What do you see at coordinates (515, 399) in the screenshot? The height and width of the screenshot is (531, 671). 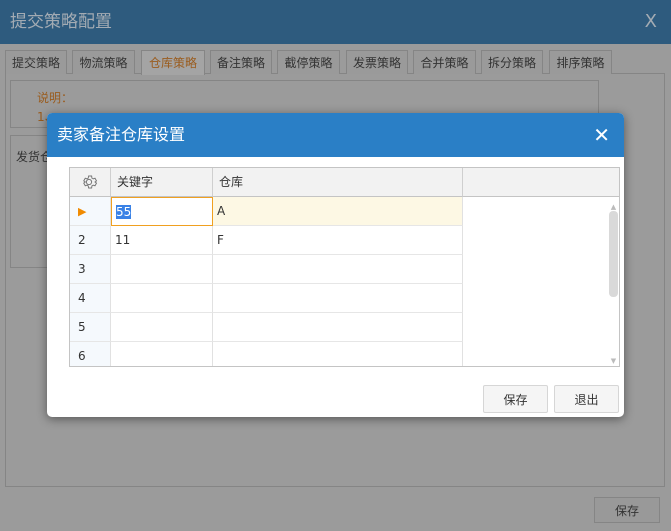 I see `dialog-save-button: 保存` at bounding box center [515, 399].